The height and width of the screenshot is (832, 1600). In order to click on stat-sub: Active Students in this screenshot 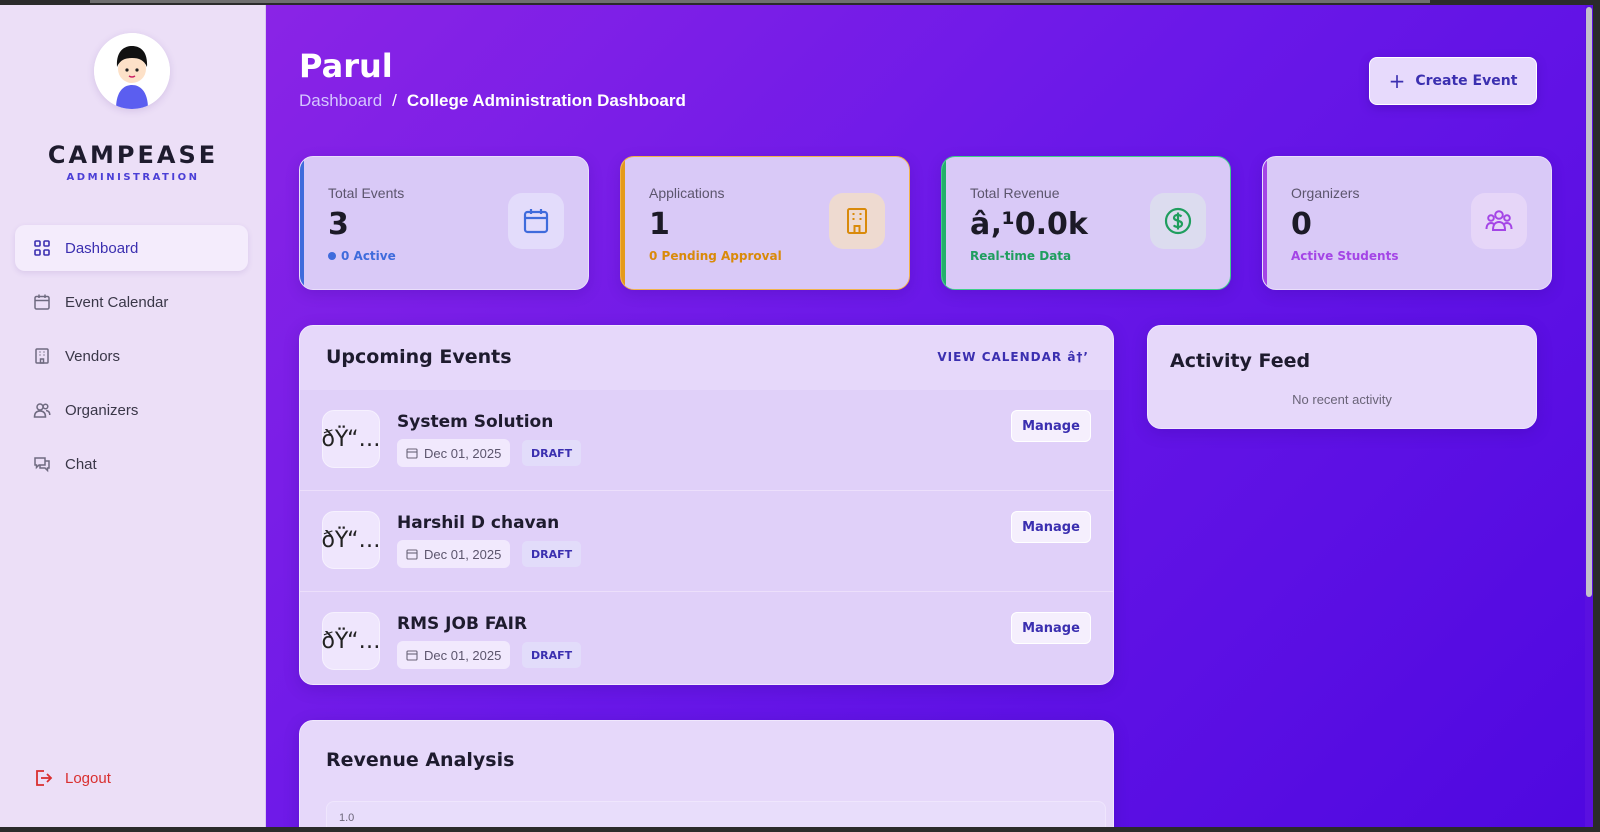, I will do `click(1345, 256)`.